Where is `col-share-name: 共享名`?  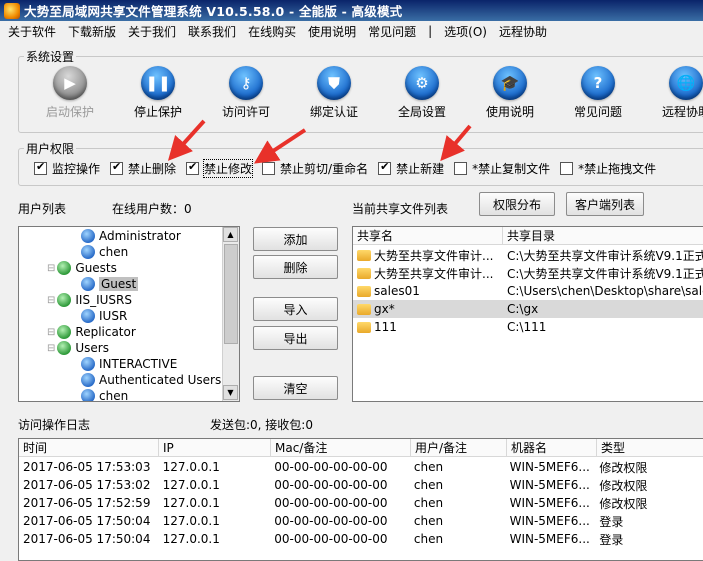 col-share-name: 共享名 is located at coordinates (428, 235).